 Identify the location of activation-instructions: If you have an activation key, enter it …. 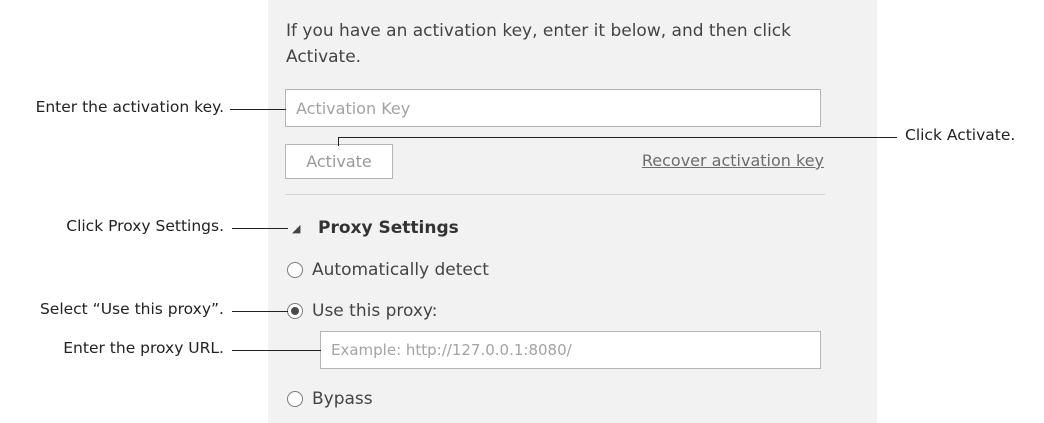
(538, 44).